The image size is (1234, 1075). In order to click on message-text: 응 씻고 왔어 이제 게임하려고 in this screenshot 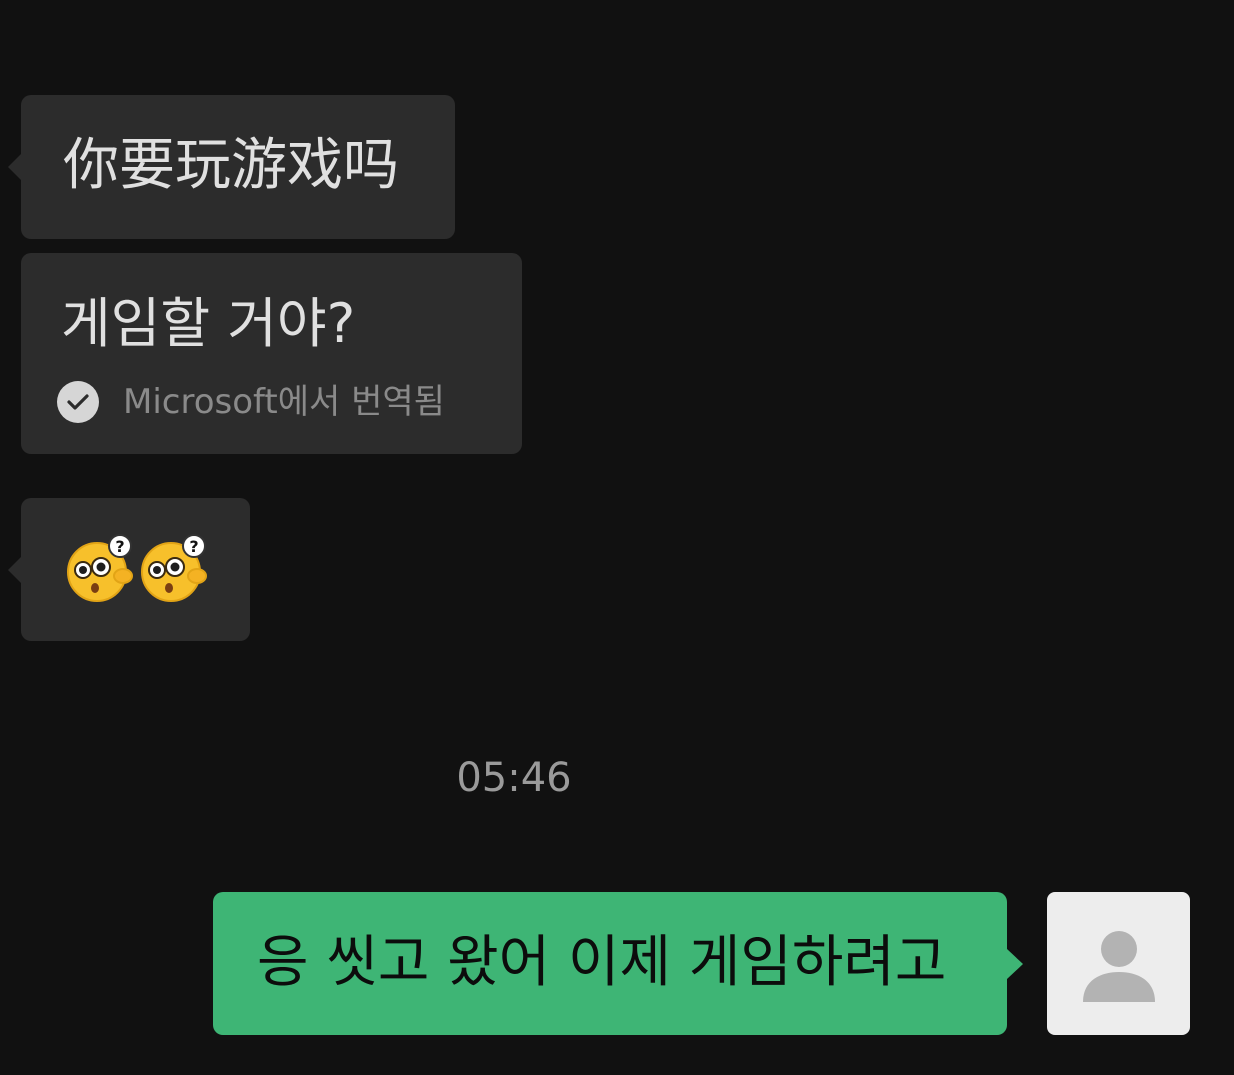, I will do `click(602, 962)`.